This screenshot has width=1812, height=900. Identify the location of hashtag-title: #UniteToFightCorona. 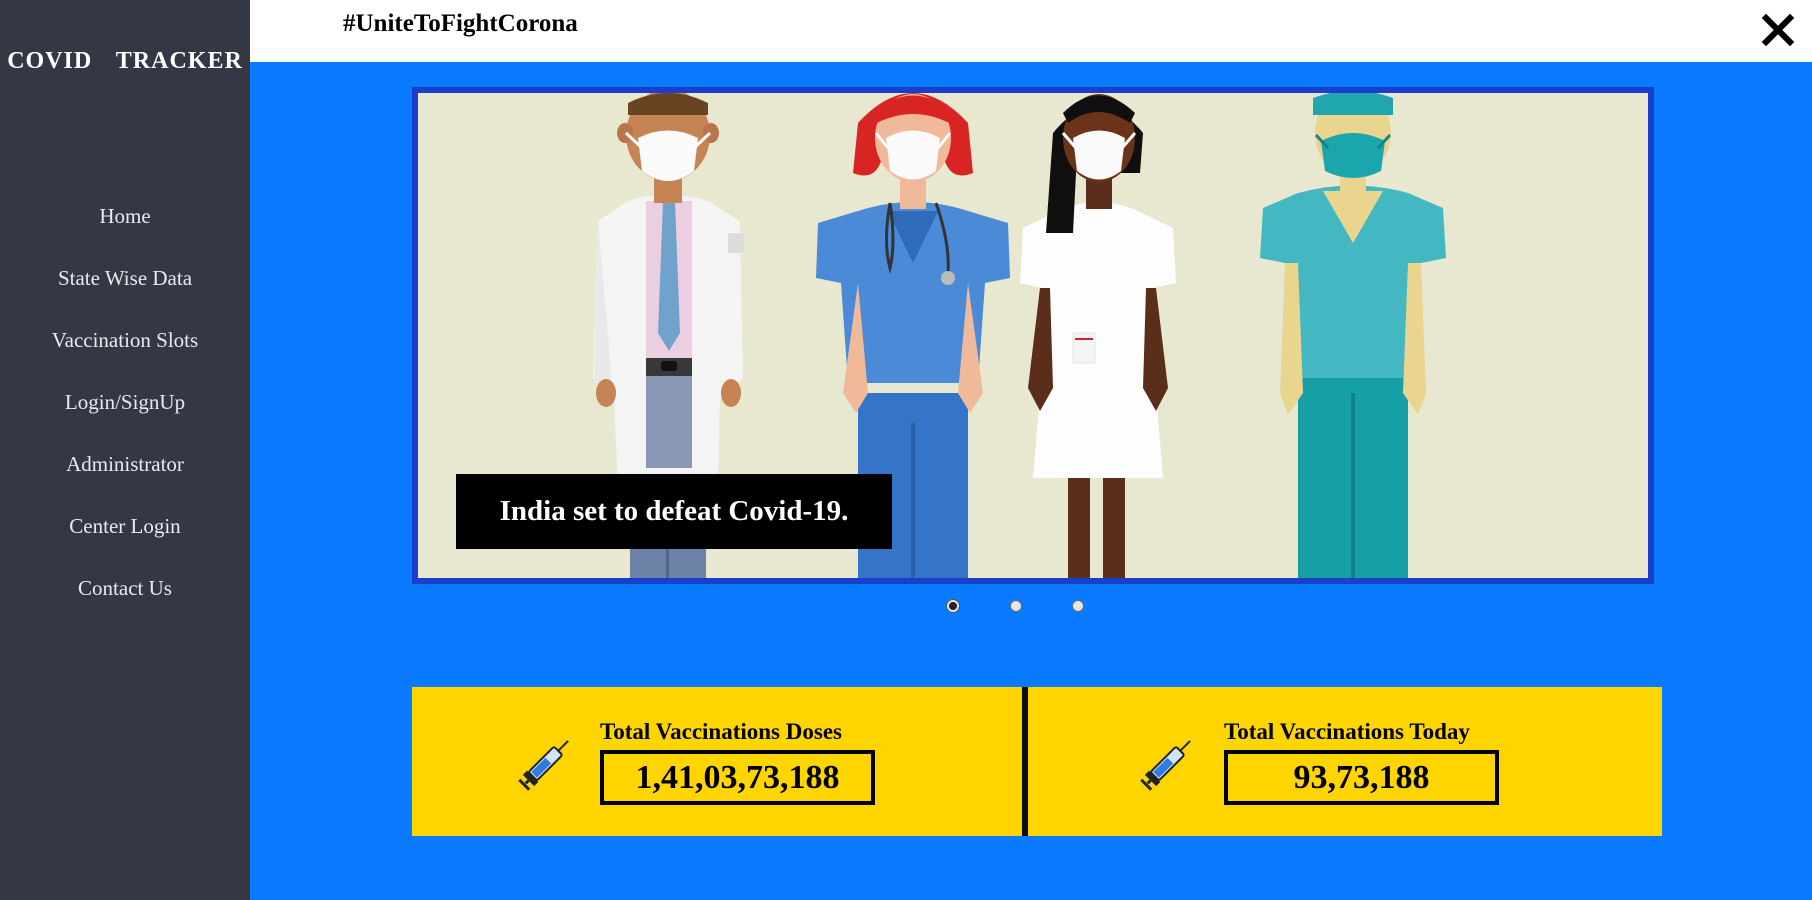
(460, 23).